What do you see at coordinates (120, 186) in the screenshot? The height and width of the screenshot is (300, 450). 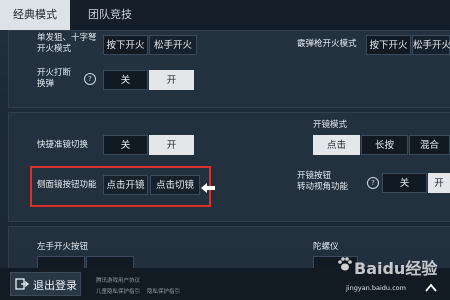 I see `highlight-box` at bounding box center [120, 186].